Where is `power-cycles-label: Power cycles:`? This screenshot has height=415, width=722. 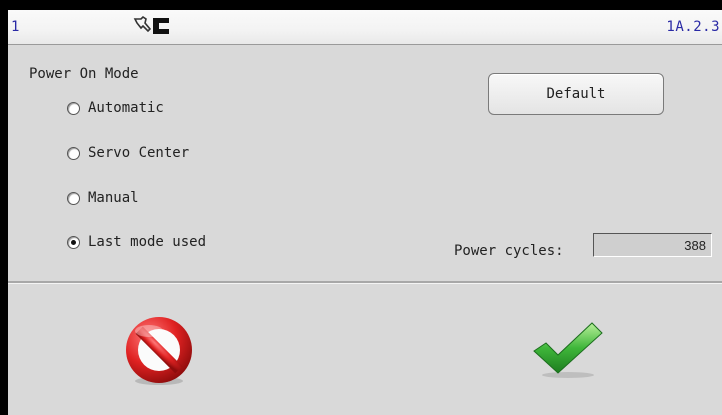
power-cycles-label: Power cycles: is located at coordinates (509, 251).